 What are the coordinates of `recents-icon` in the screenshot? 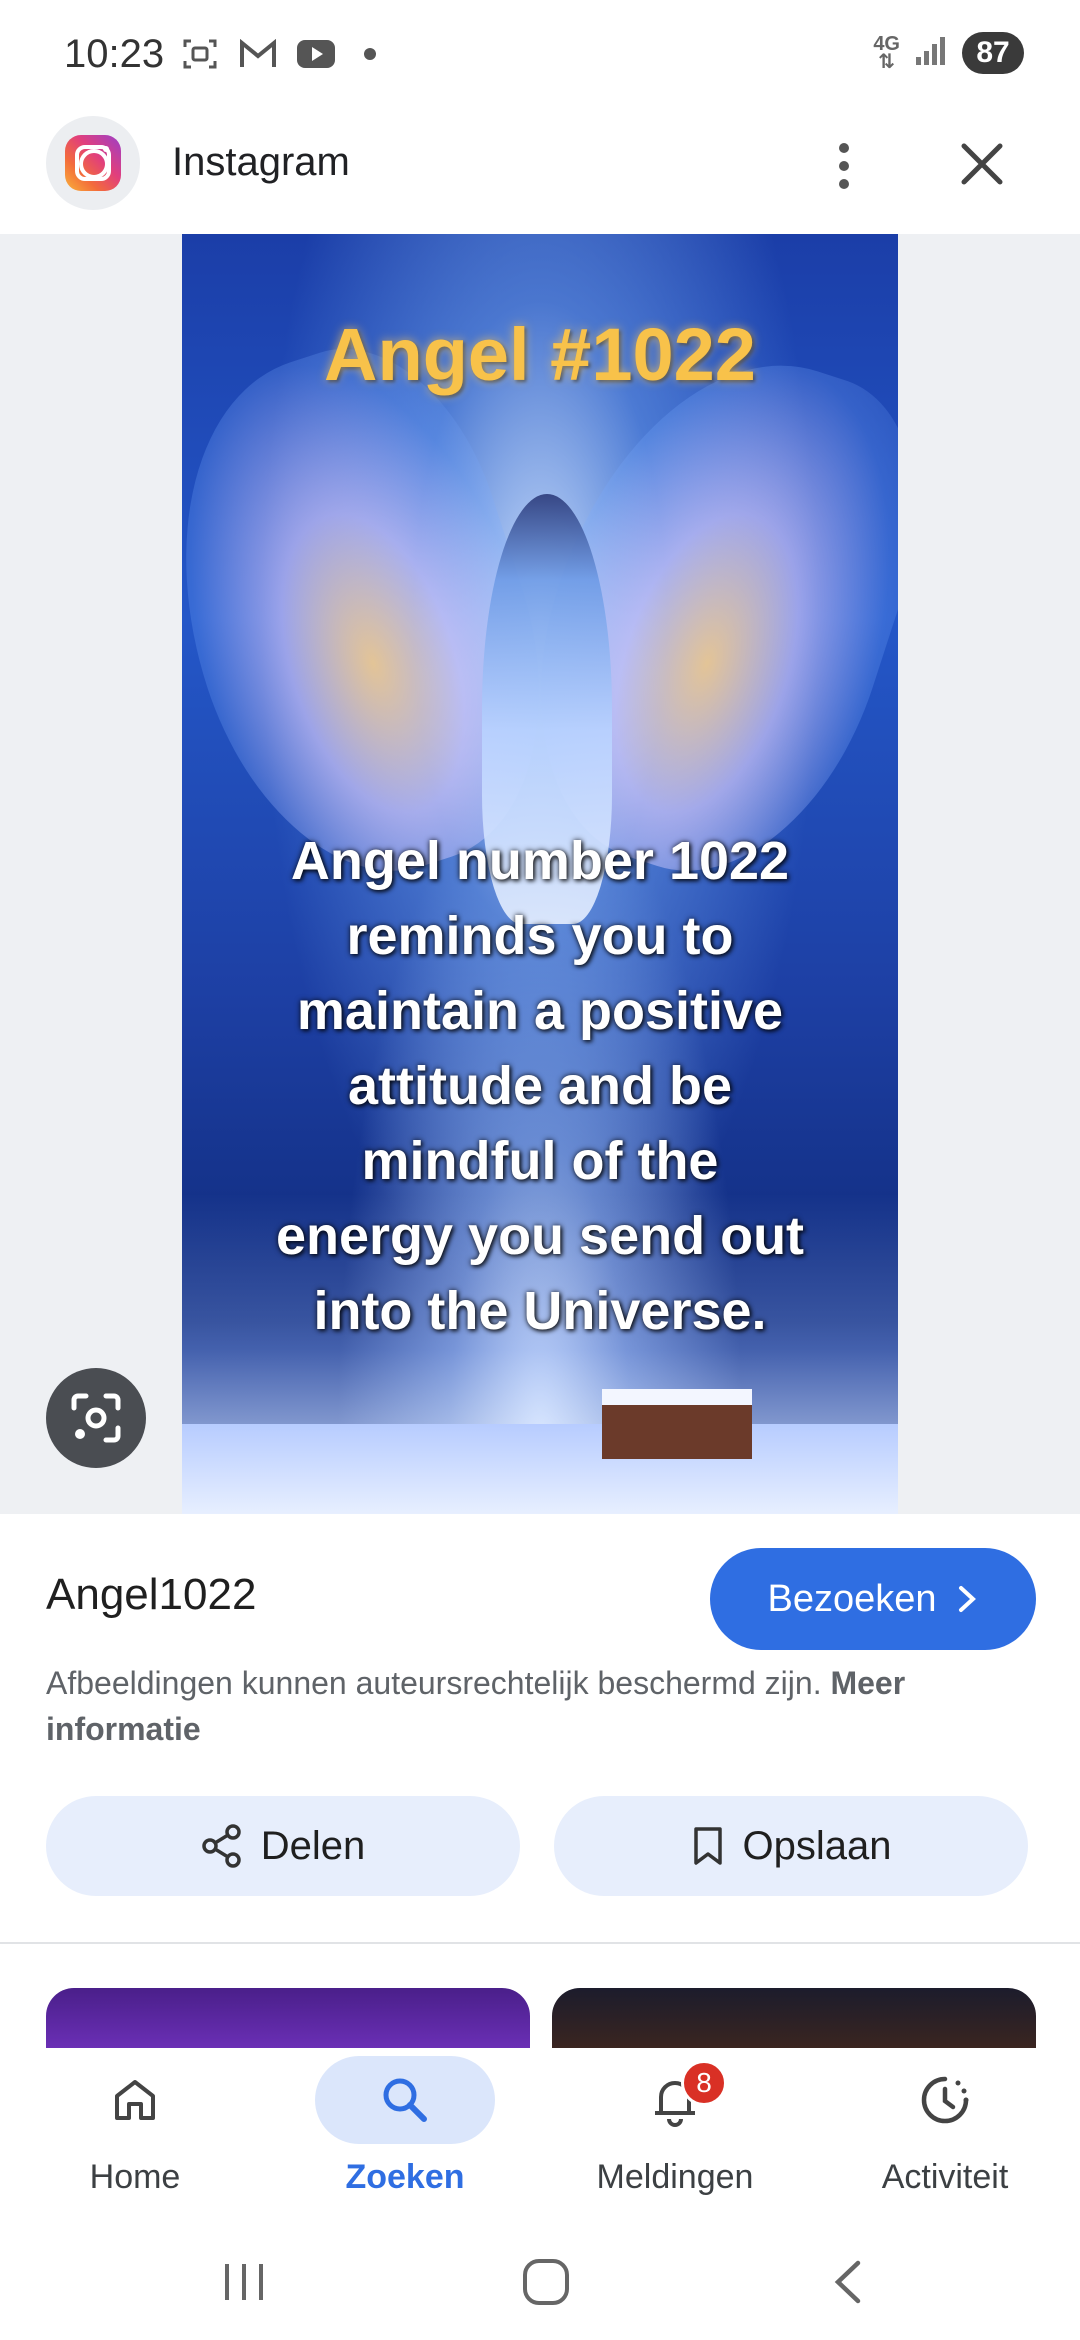 It's located at (244, 2282).